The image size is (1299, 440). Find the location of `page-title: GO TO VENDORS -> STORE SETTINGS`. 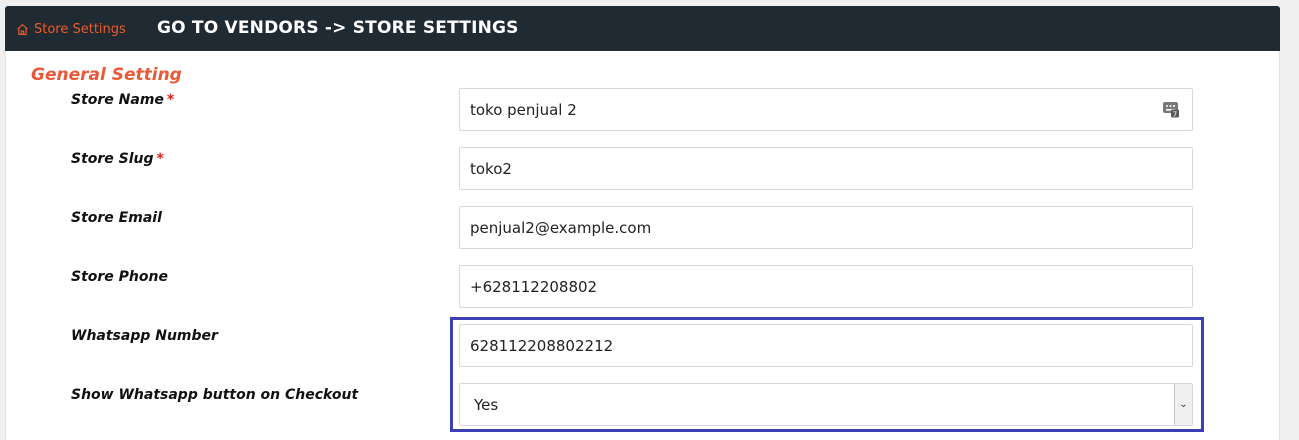

page-title: GO TO VENDORS -> STORE SETTINGS is located at coordinates (338, 28).